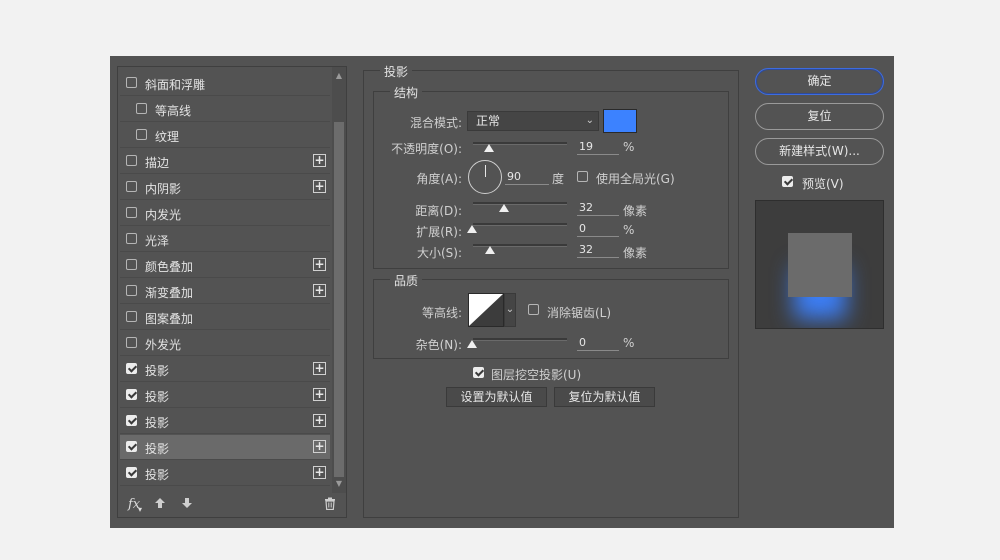 This screenshot has height=560, width=1000. I want to click on effect-preview, so click(819, 264).